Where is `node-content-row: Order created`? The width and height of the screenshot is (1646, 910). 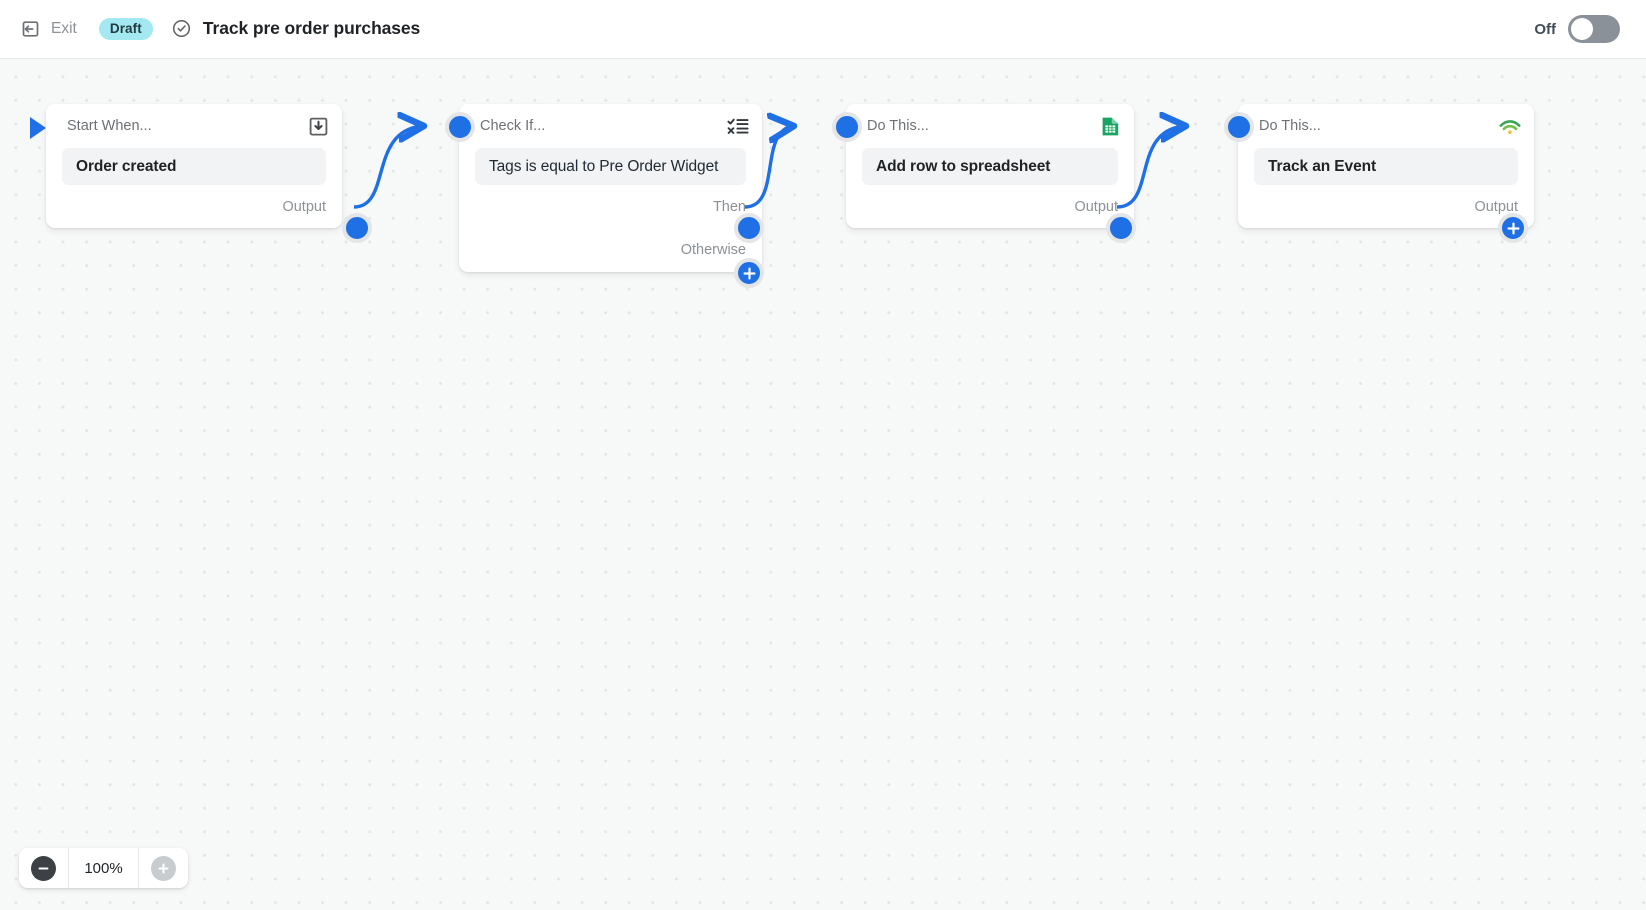 node-content-row: Order created is located at coordinates (194, 166).